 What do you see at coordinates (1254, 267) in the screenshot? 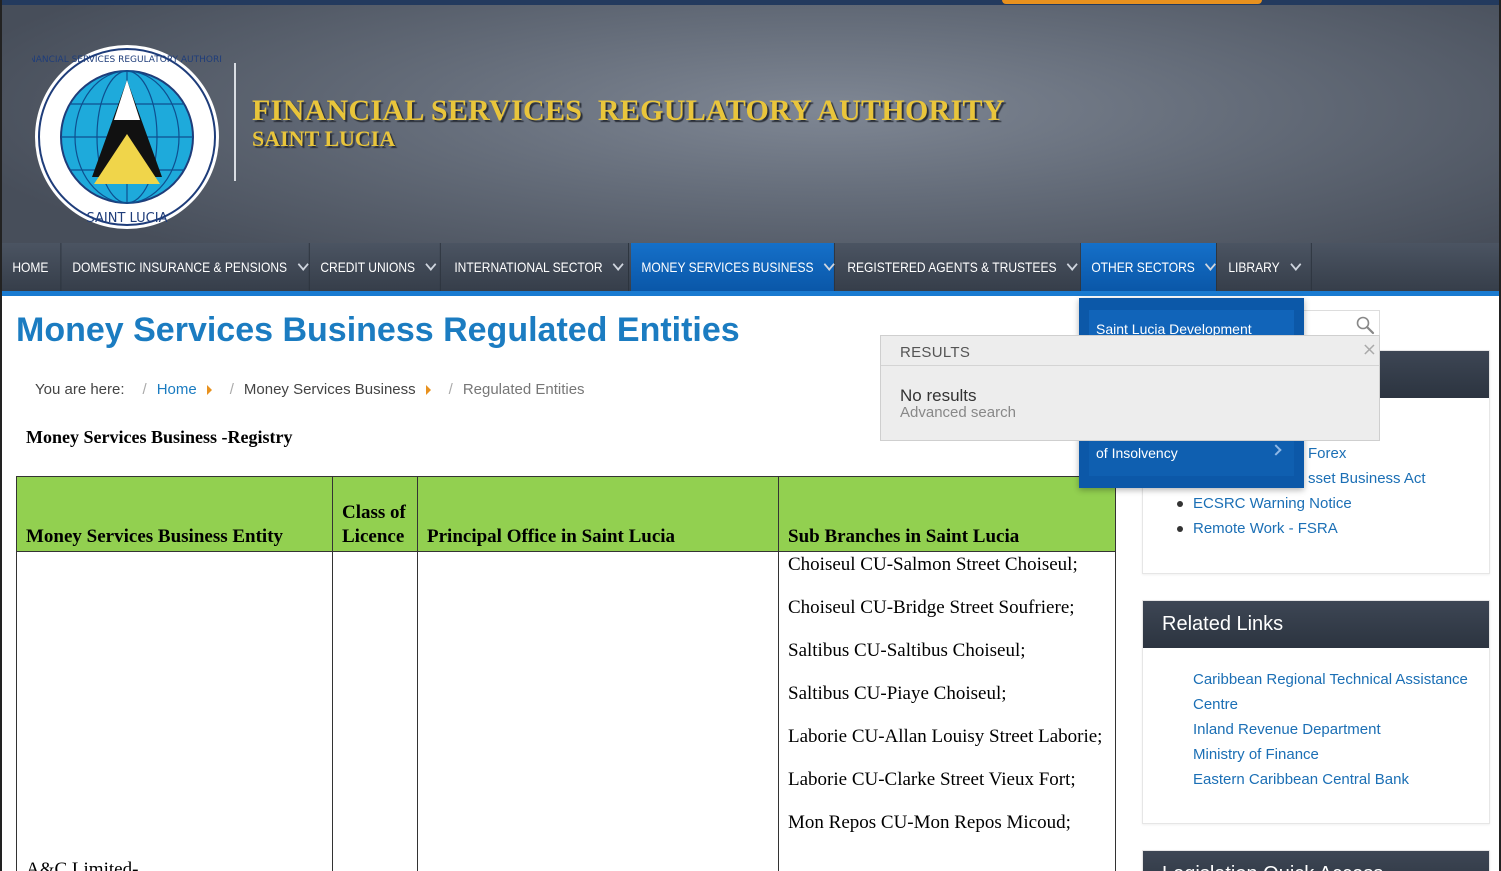
I see `nav-label: LIBRARY` at bounding box center [1254, 267].